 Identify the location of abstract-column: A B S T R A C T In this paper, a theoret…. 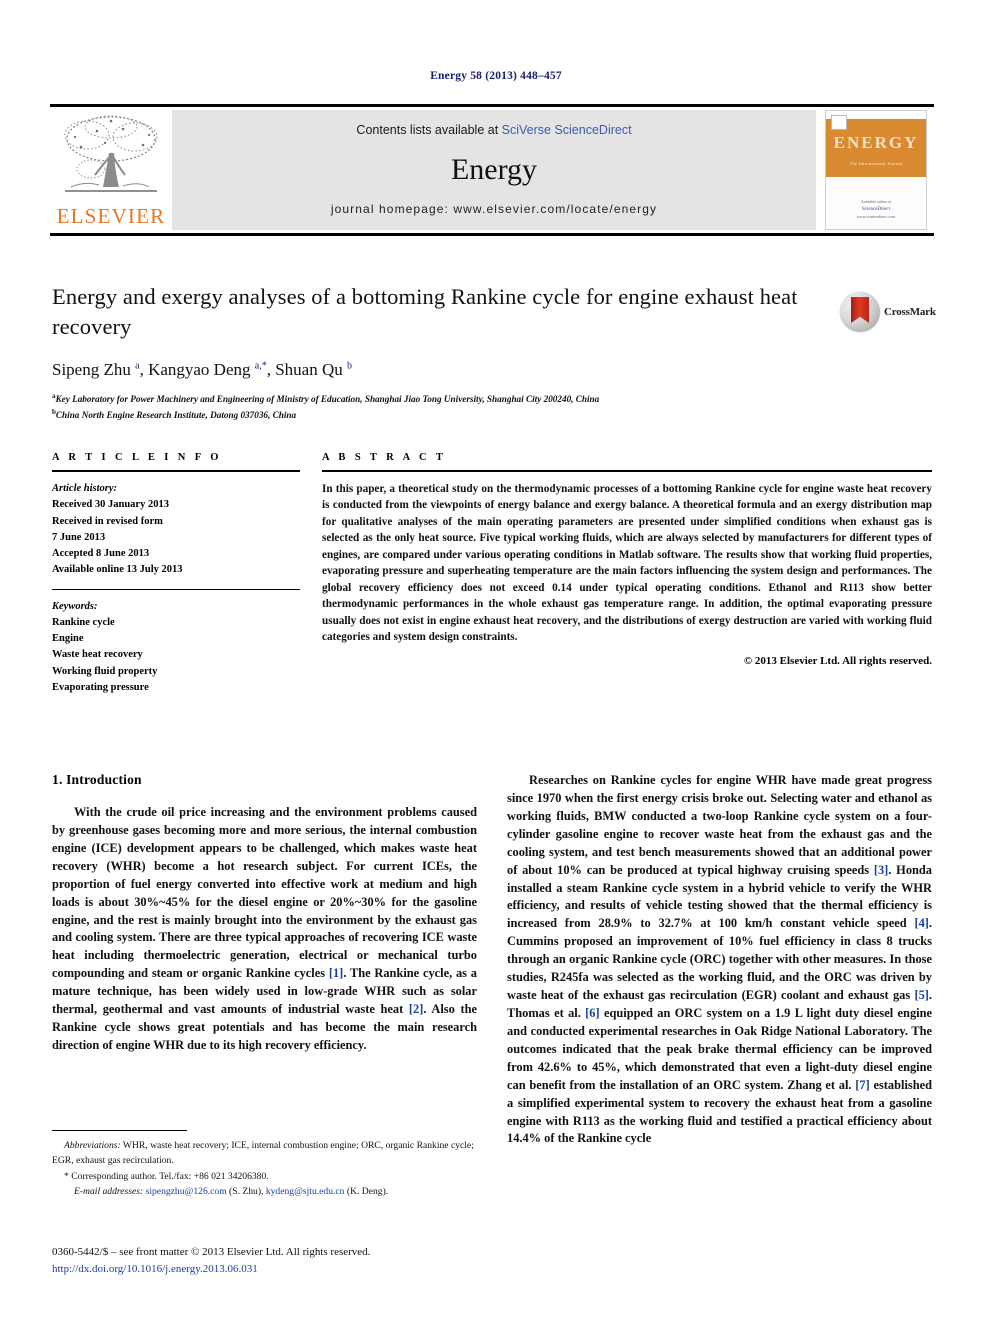
(627, 574).